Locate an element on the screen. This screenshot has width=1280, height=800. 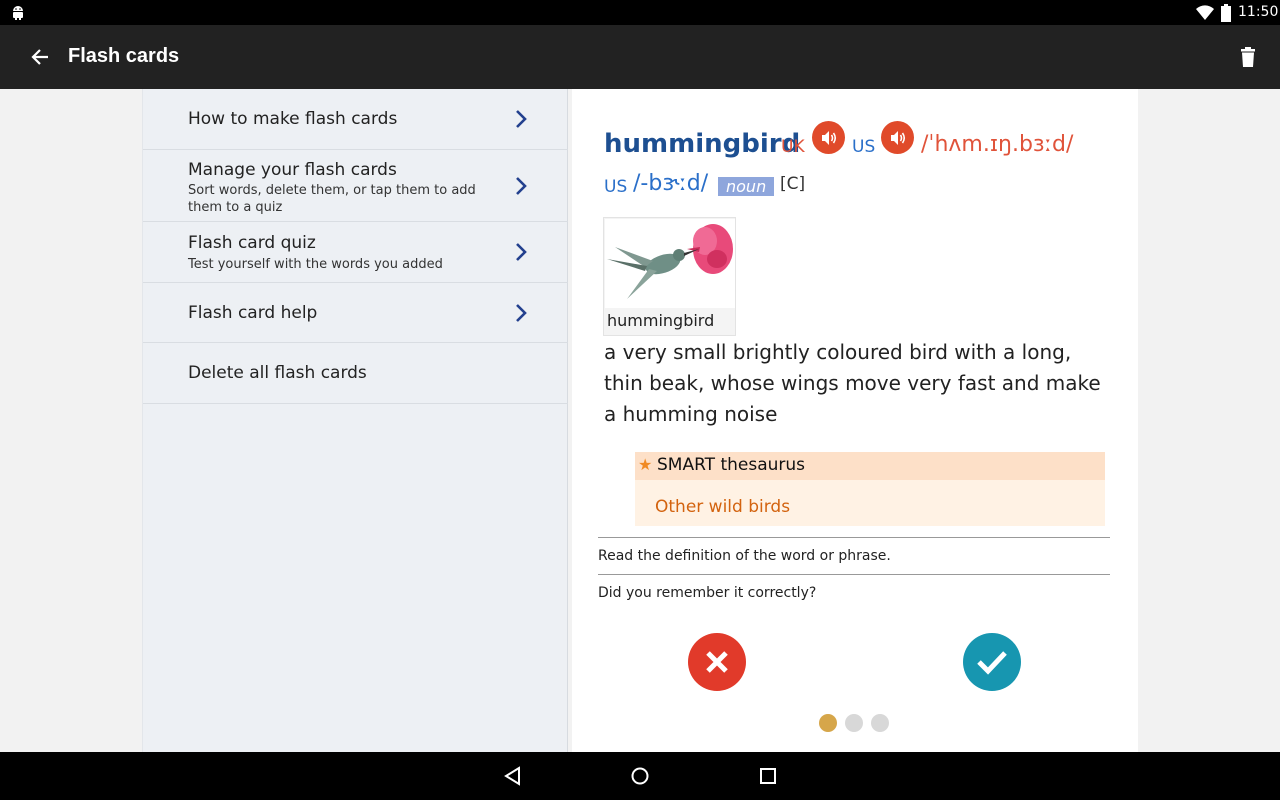
square-recents-icon is located at coordinates (768, 776).